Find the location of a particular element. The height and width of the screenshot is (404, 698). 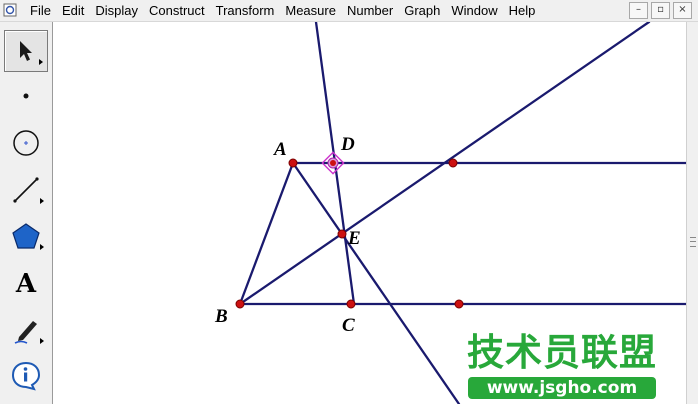

menu-help: Help is located at coordinates (522, 10).